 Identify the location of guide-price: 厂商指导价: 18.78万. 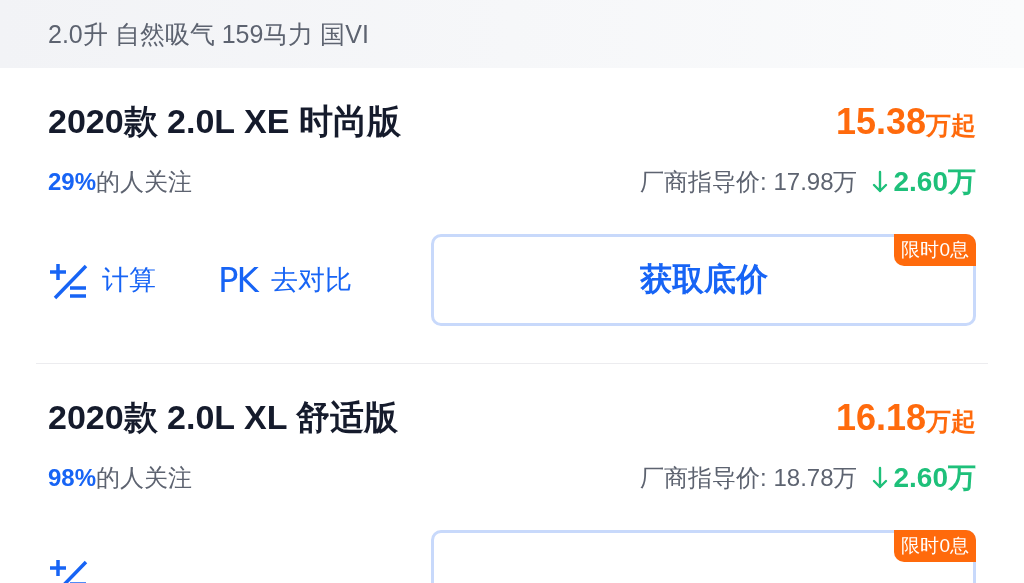
(749, 478).